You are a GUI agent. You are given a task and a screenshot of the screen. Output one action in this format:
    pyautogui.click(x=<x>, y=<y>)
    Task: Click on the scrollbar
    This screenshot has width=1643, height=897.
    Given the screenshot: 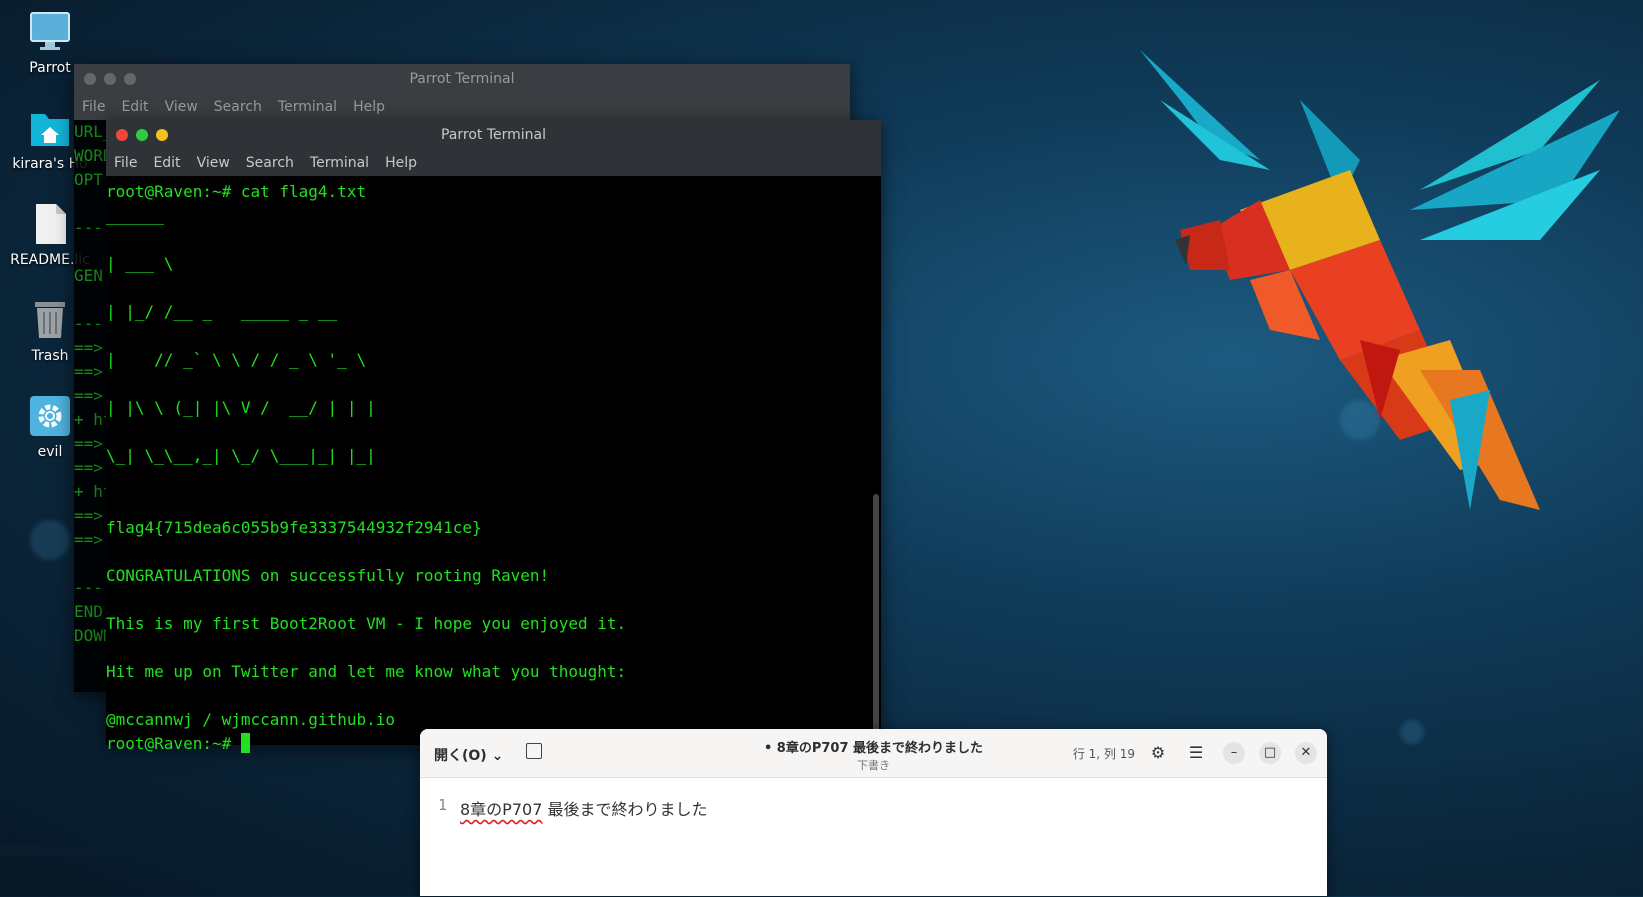 What is the action you would take?
    pyautogui.click(x=876, y=619)
    